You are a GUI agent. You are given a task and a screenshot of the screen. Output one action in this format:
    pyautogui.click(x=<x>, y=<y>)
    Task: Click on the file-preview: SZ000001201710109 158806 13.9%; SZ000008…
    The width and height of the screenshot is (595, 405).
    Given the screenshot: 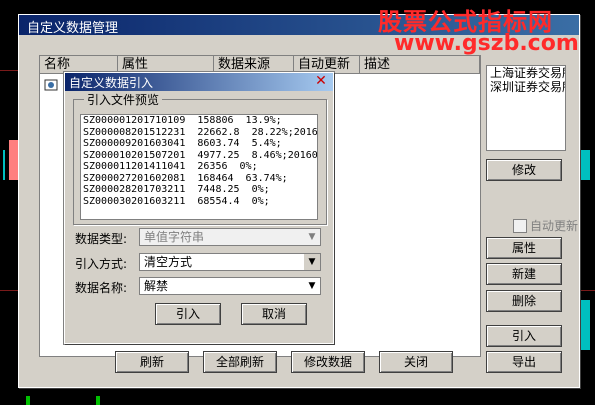 What is the action you would take?
    pyautogui.click(x=199, y=167)
    